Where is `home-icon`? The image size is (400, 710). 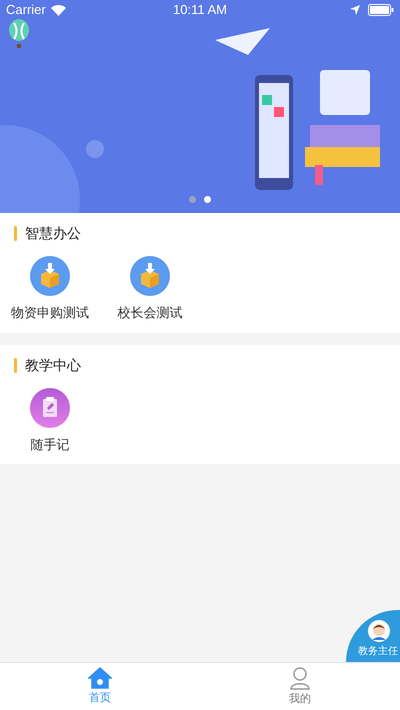
home-icon is located at coordinates (100, 677).